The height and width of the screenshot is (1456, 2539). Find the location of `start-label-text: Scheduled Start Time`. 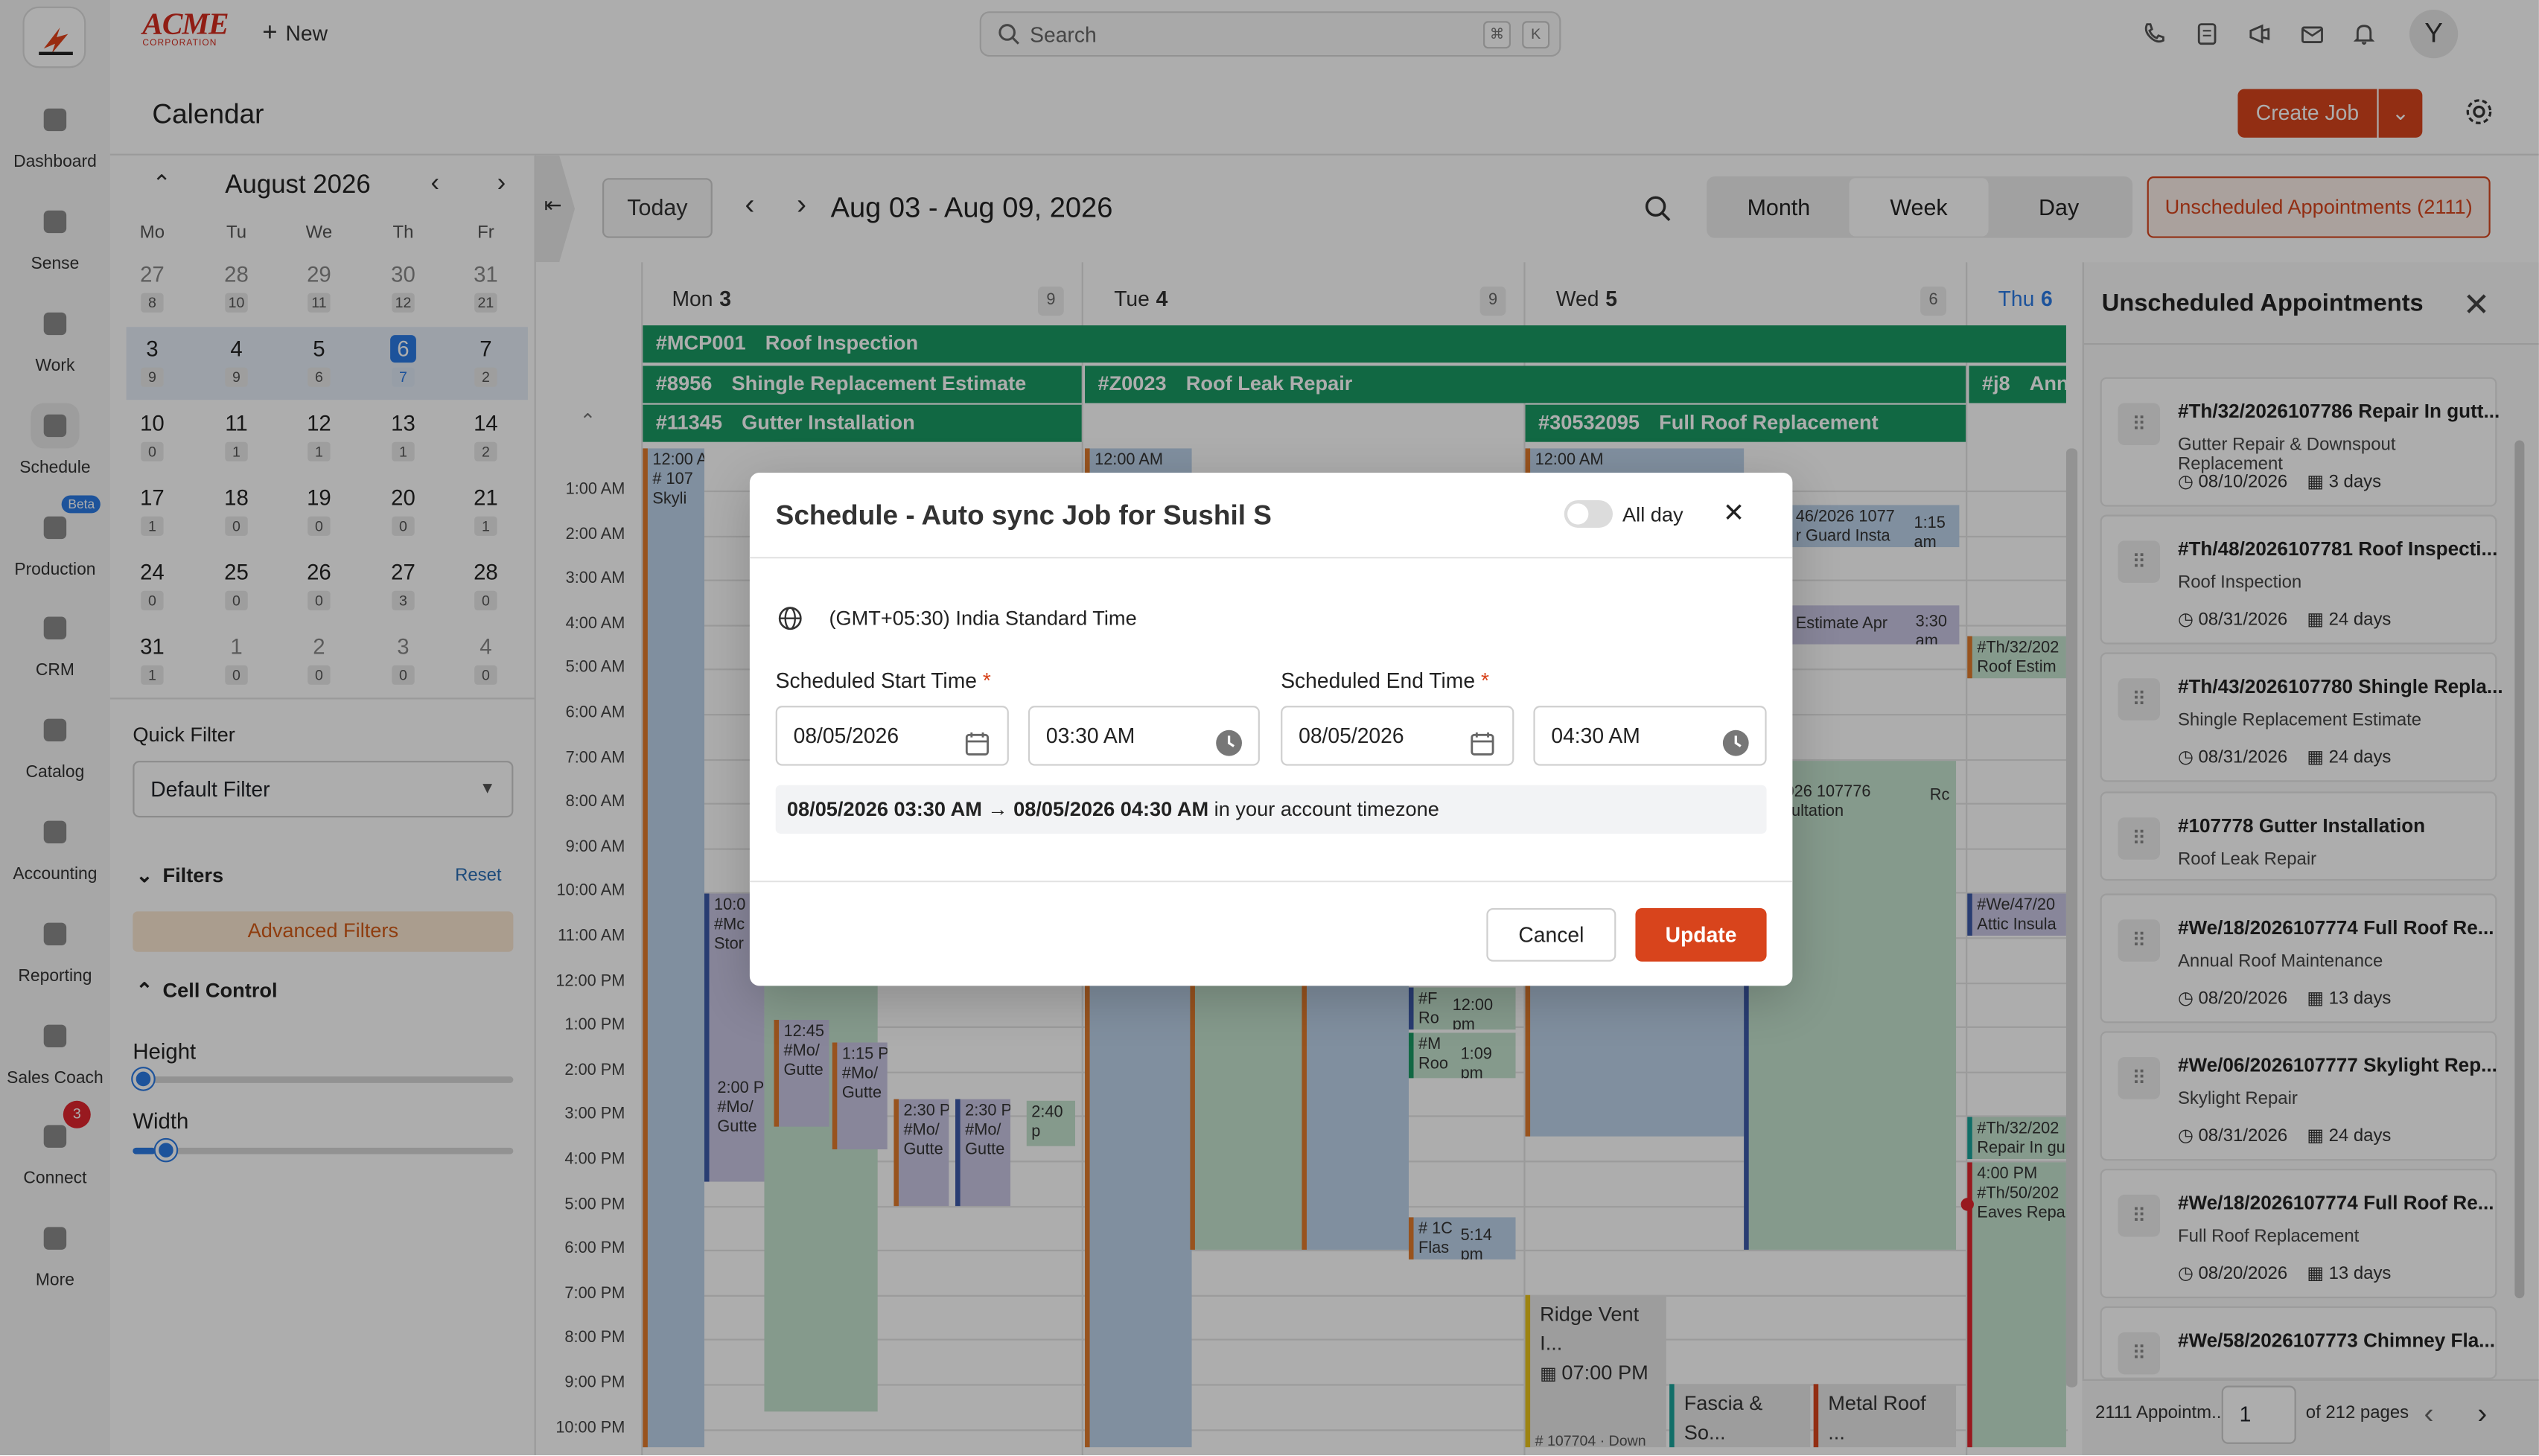

start-label-text: Scheduled Start Time is located at coordinates (876, 680).